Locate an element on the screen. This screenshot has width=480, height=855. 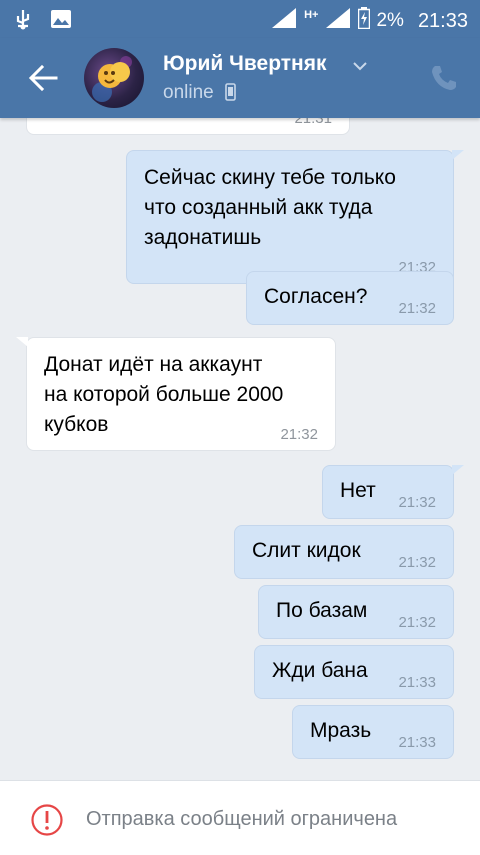
back-button is located at coordinates (44, 78).